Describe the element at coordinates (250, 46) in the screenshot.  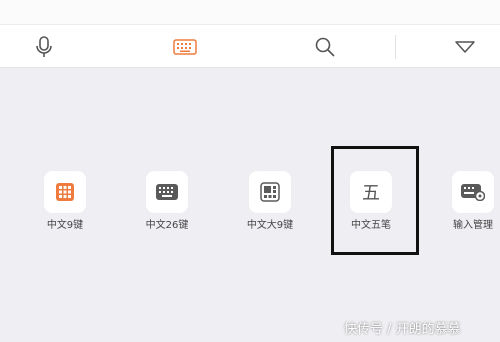
I see `input-toolbar` at that location.